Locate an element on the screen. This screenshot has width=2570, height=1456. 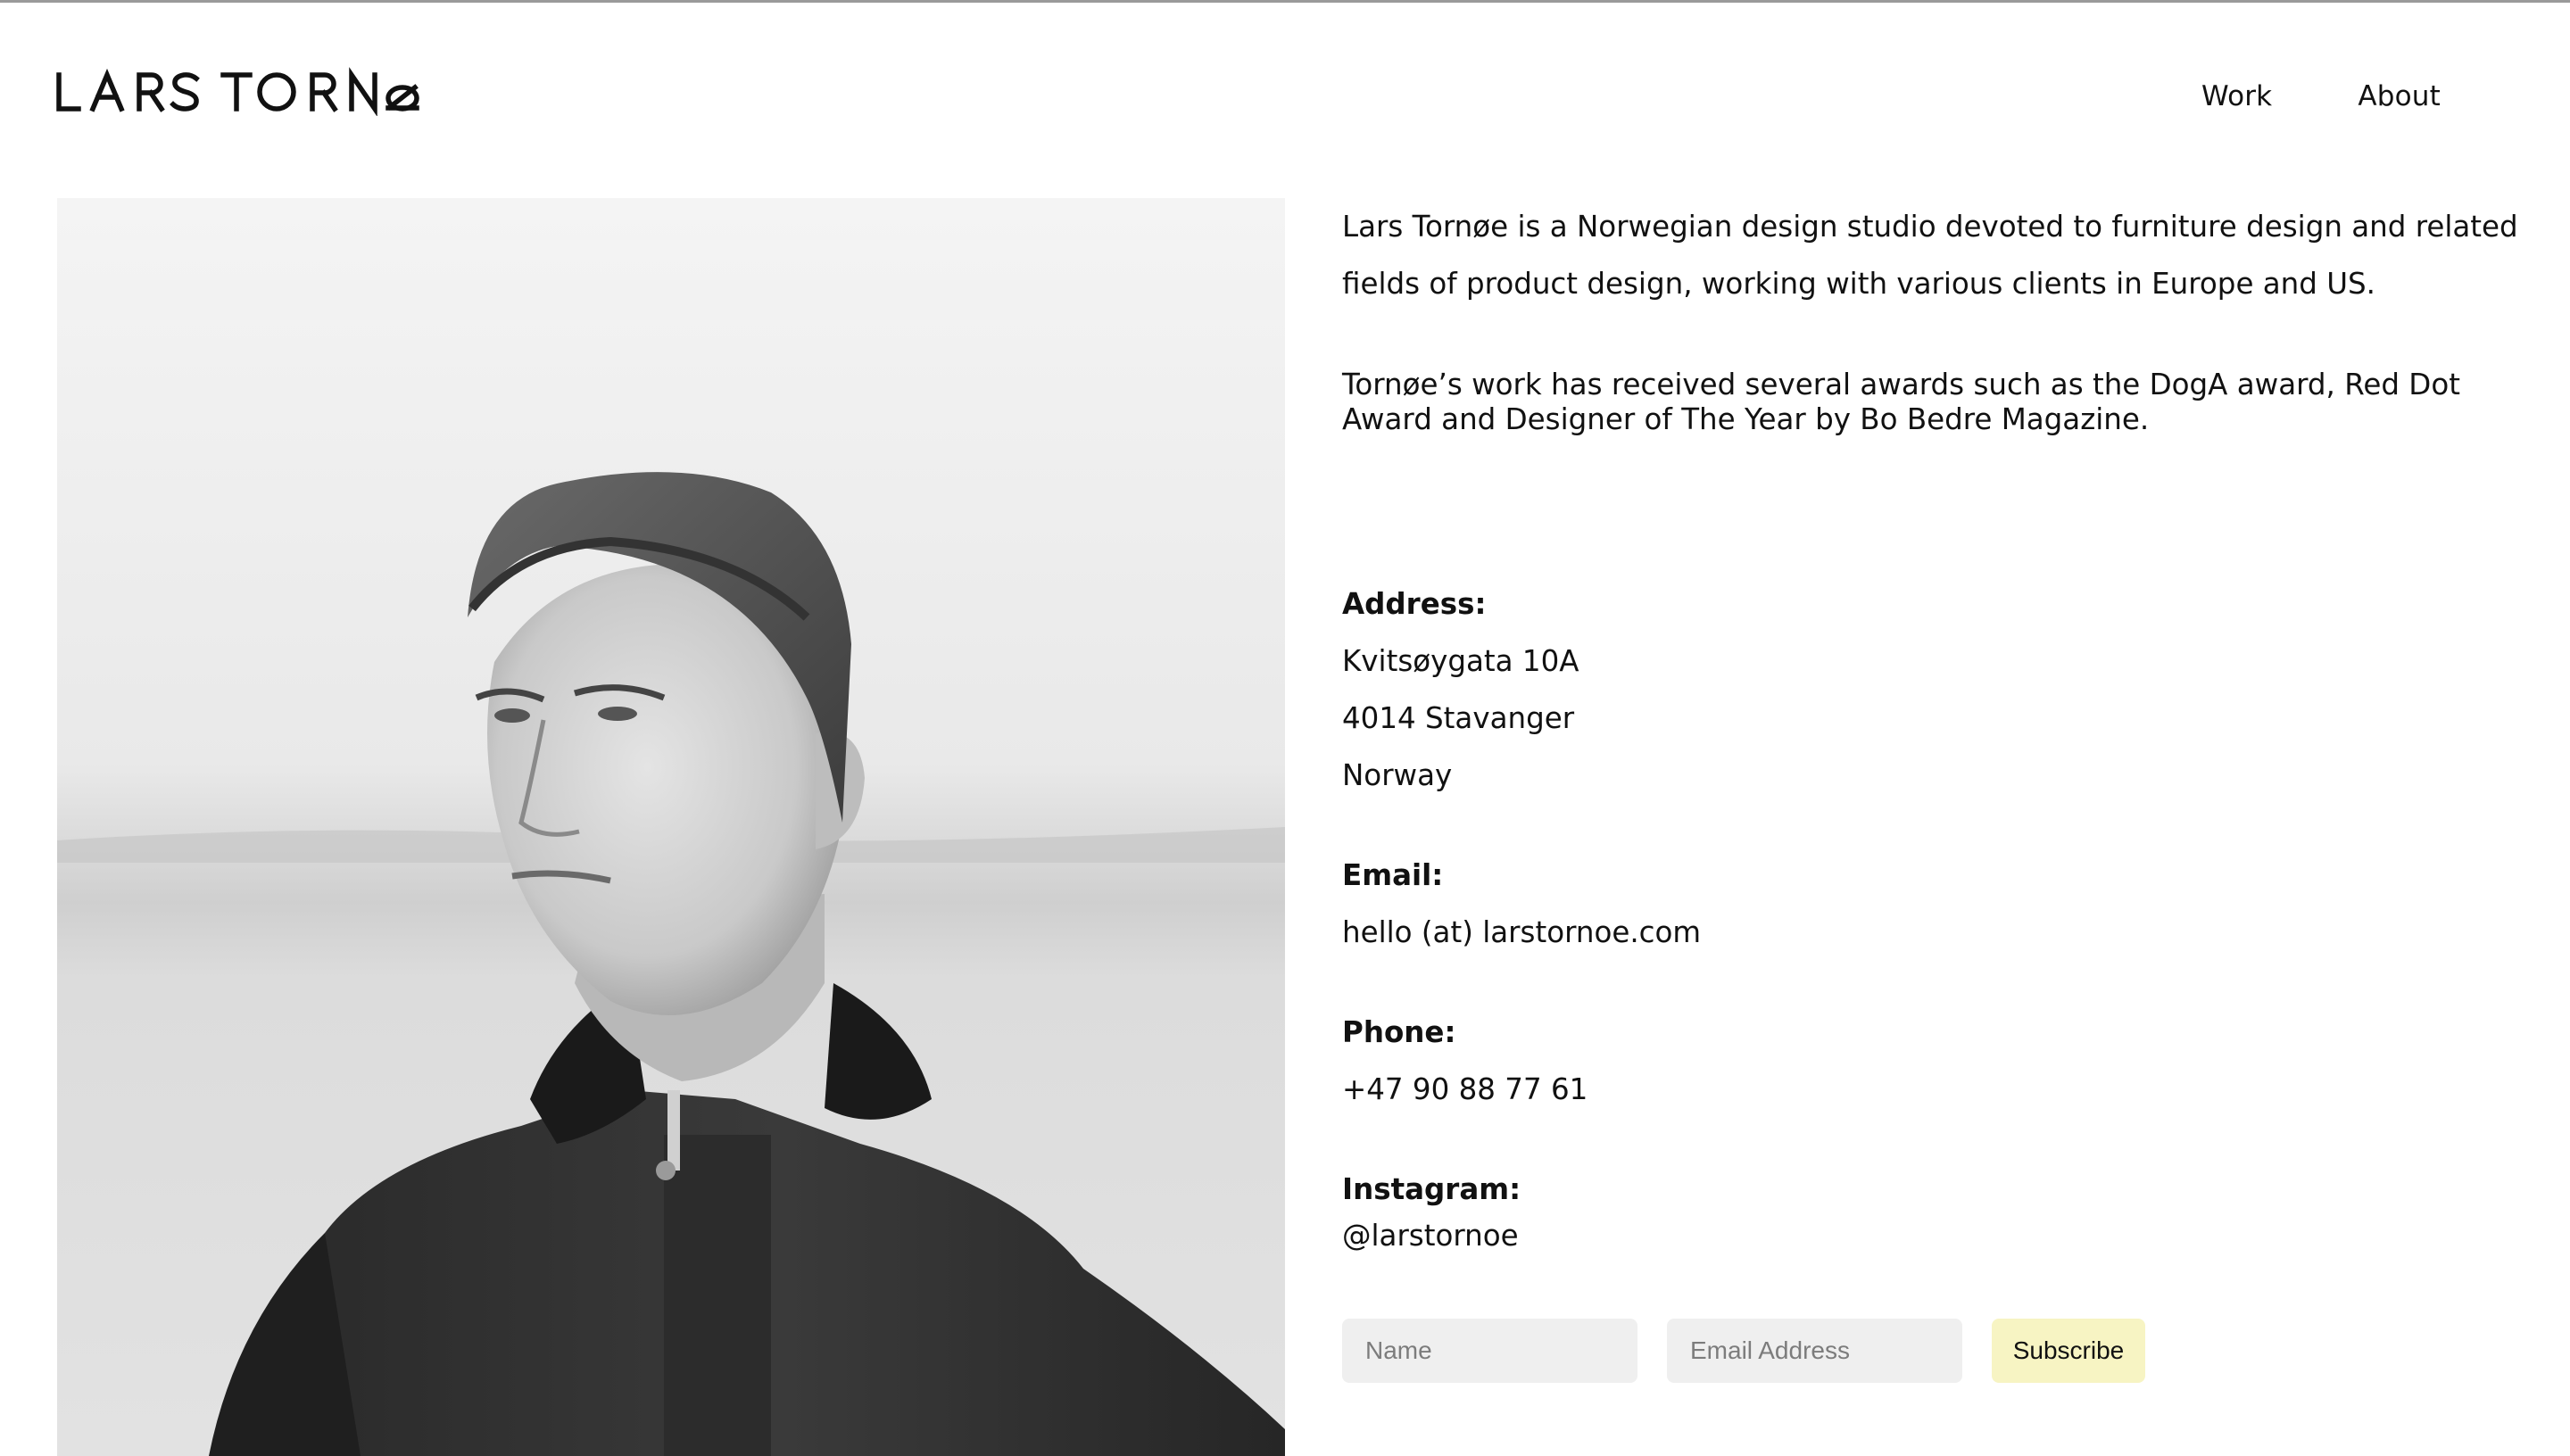
brand-logo is located at coordinates (238, 91).